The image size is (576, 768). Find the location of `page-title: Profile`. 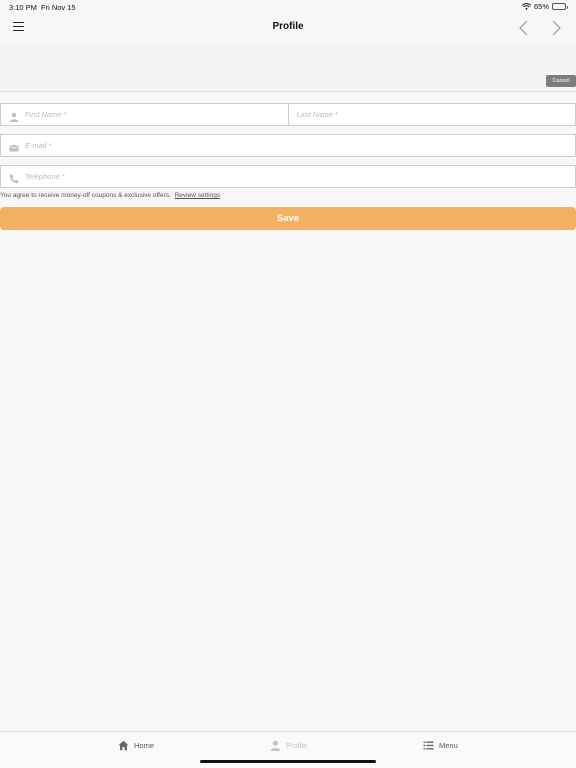

page-title: Profile is located at coordinates (288, 26).